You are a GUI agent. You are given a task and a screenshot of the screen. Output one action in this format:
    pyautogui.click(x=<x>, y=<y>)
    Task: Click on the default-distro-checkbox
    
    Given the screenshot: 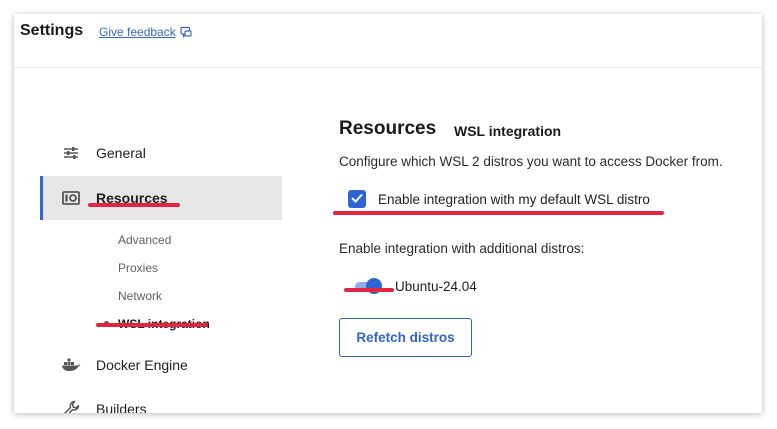 What is the action you would take?
    pyautogui.click(x=357, y=199)
    